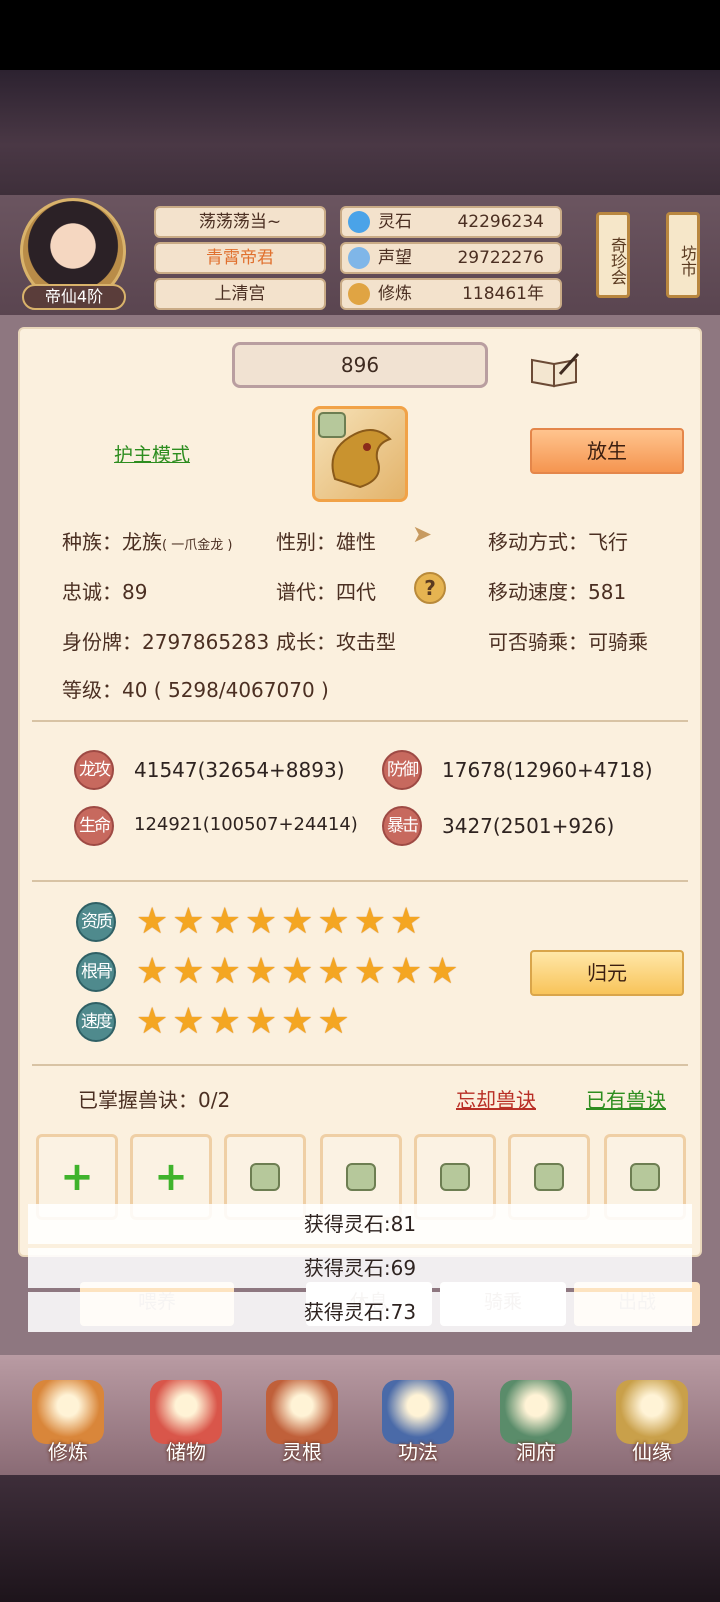 This screenshot has width=720, height=1602. Describe the element at coordinates (360, 1224) in the screenshot. I see `gain-notice: 获得灵石:81` at that location.